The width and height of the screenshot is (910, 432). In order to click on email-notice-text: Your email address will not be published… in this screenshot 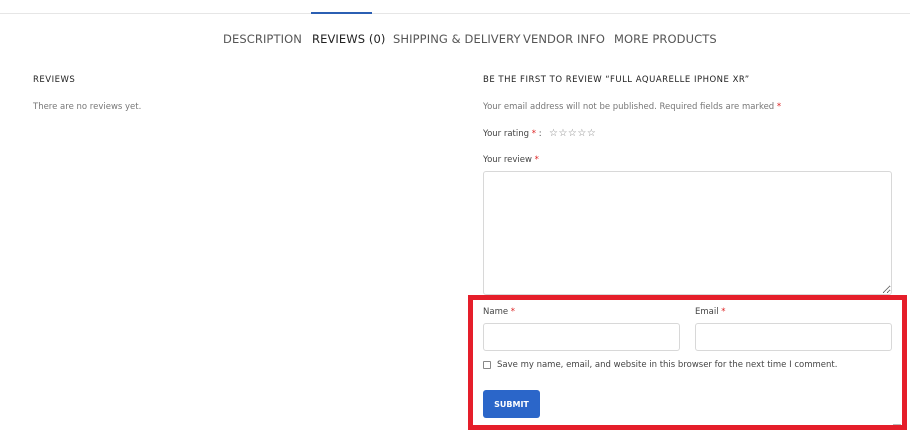, I will do `click(629, 107)`.